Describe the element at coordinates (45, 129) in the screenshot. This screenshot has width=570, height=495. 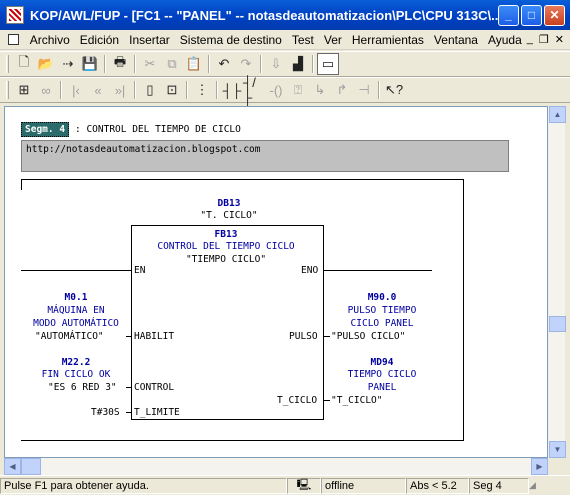
I see `segment-label: Segm. 4` at that location.